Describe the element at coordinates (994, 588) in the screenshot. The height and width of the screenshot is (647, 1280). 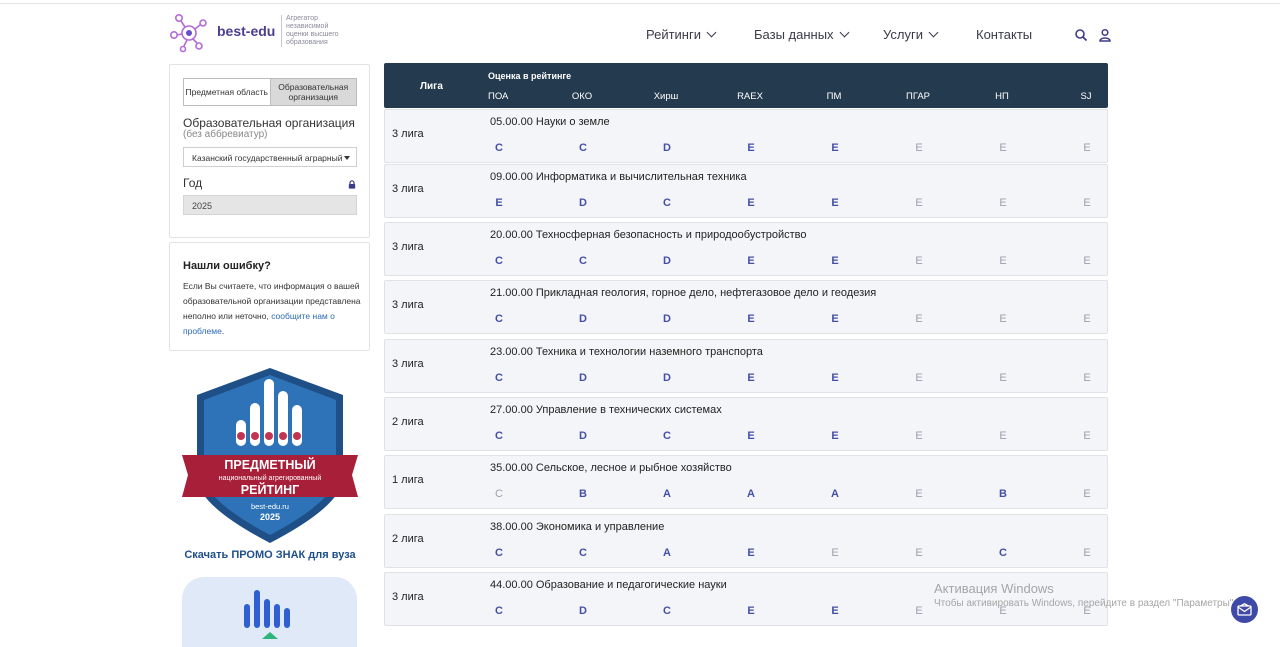
I see `windows-activation-title: Активация Windows` at that location.